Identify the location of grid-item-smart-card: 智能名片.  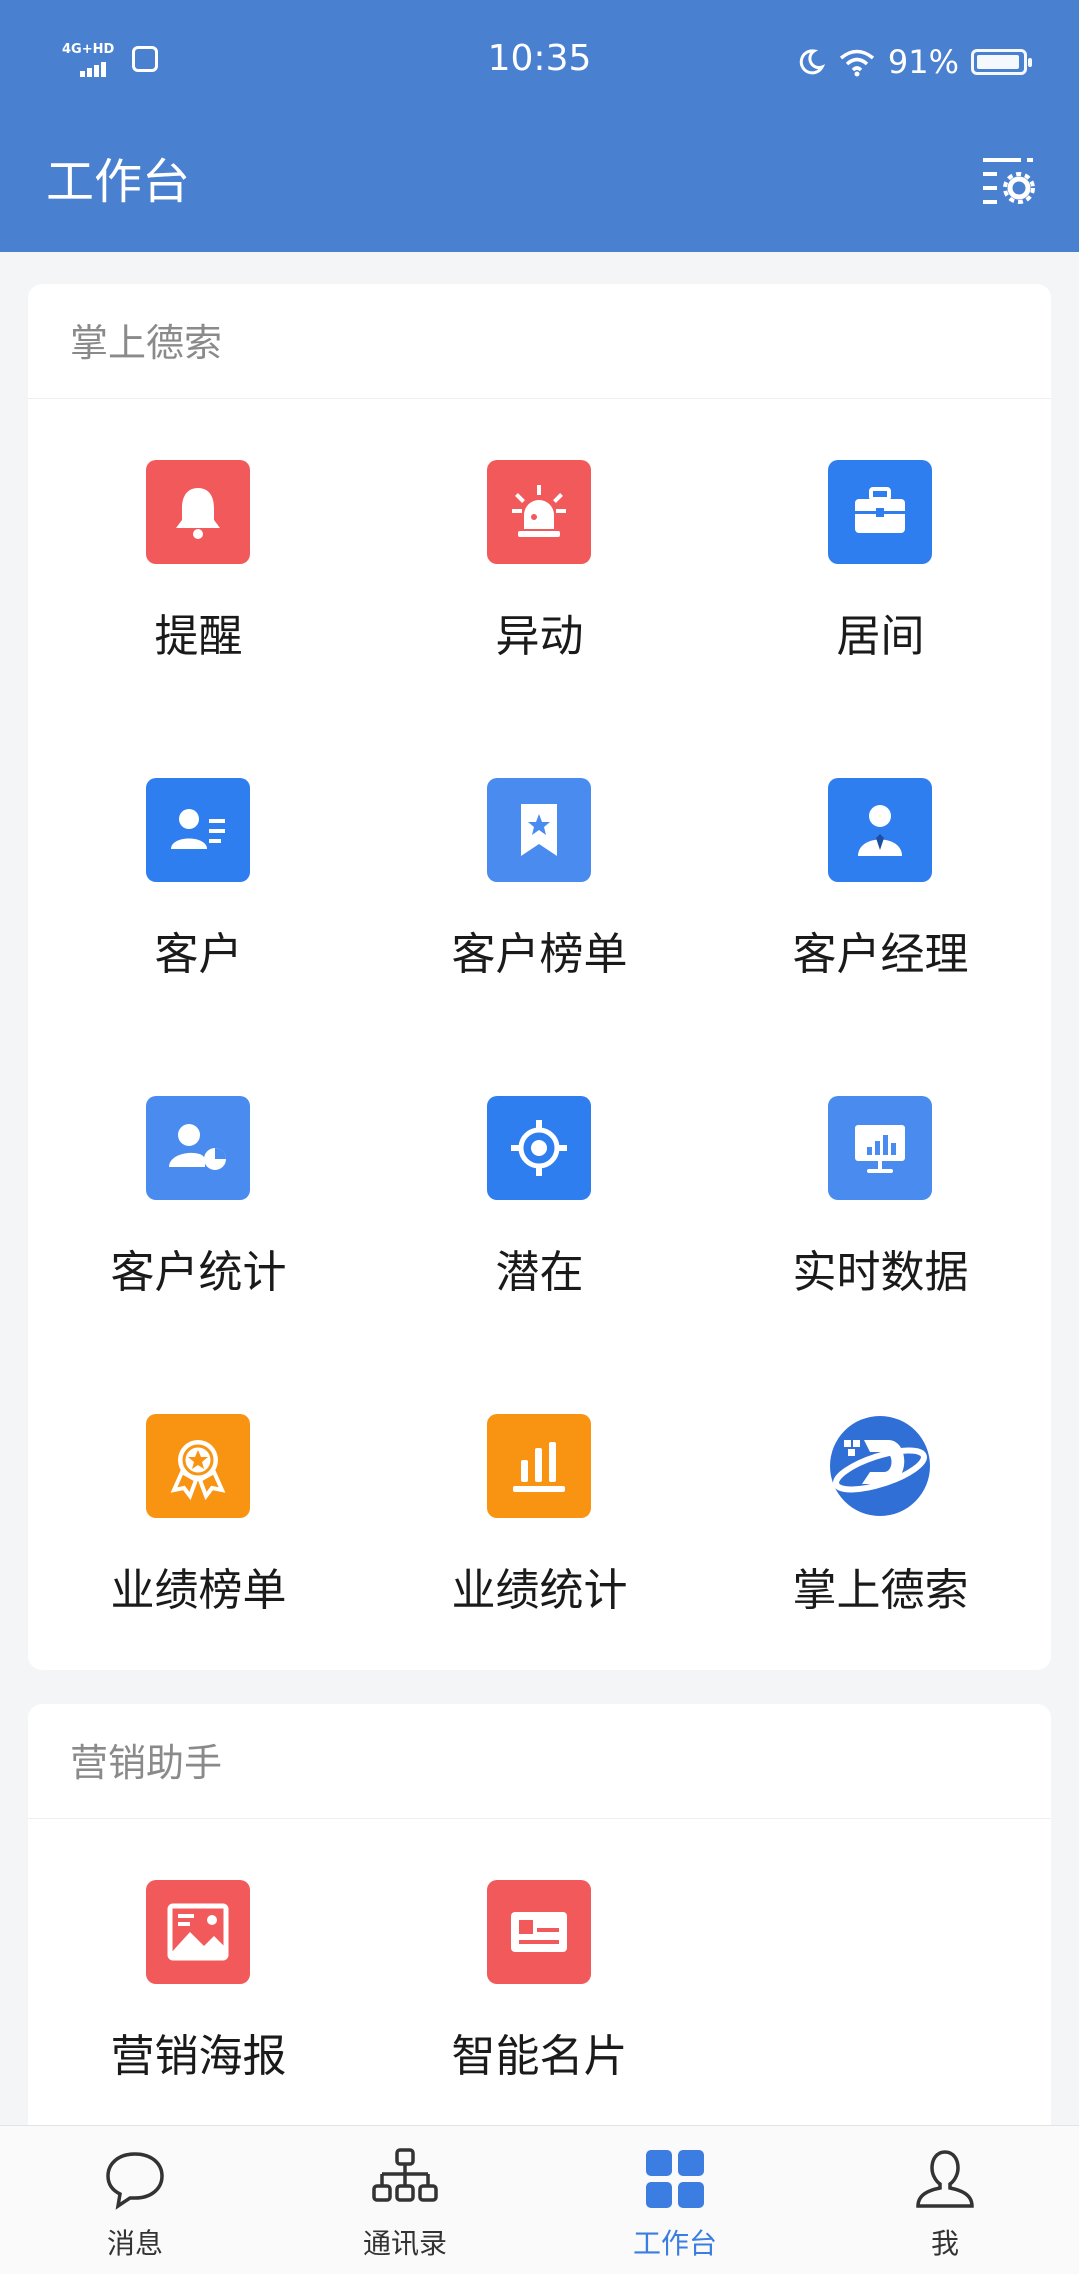
(539, 1979).